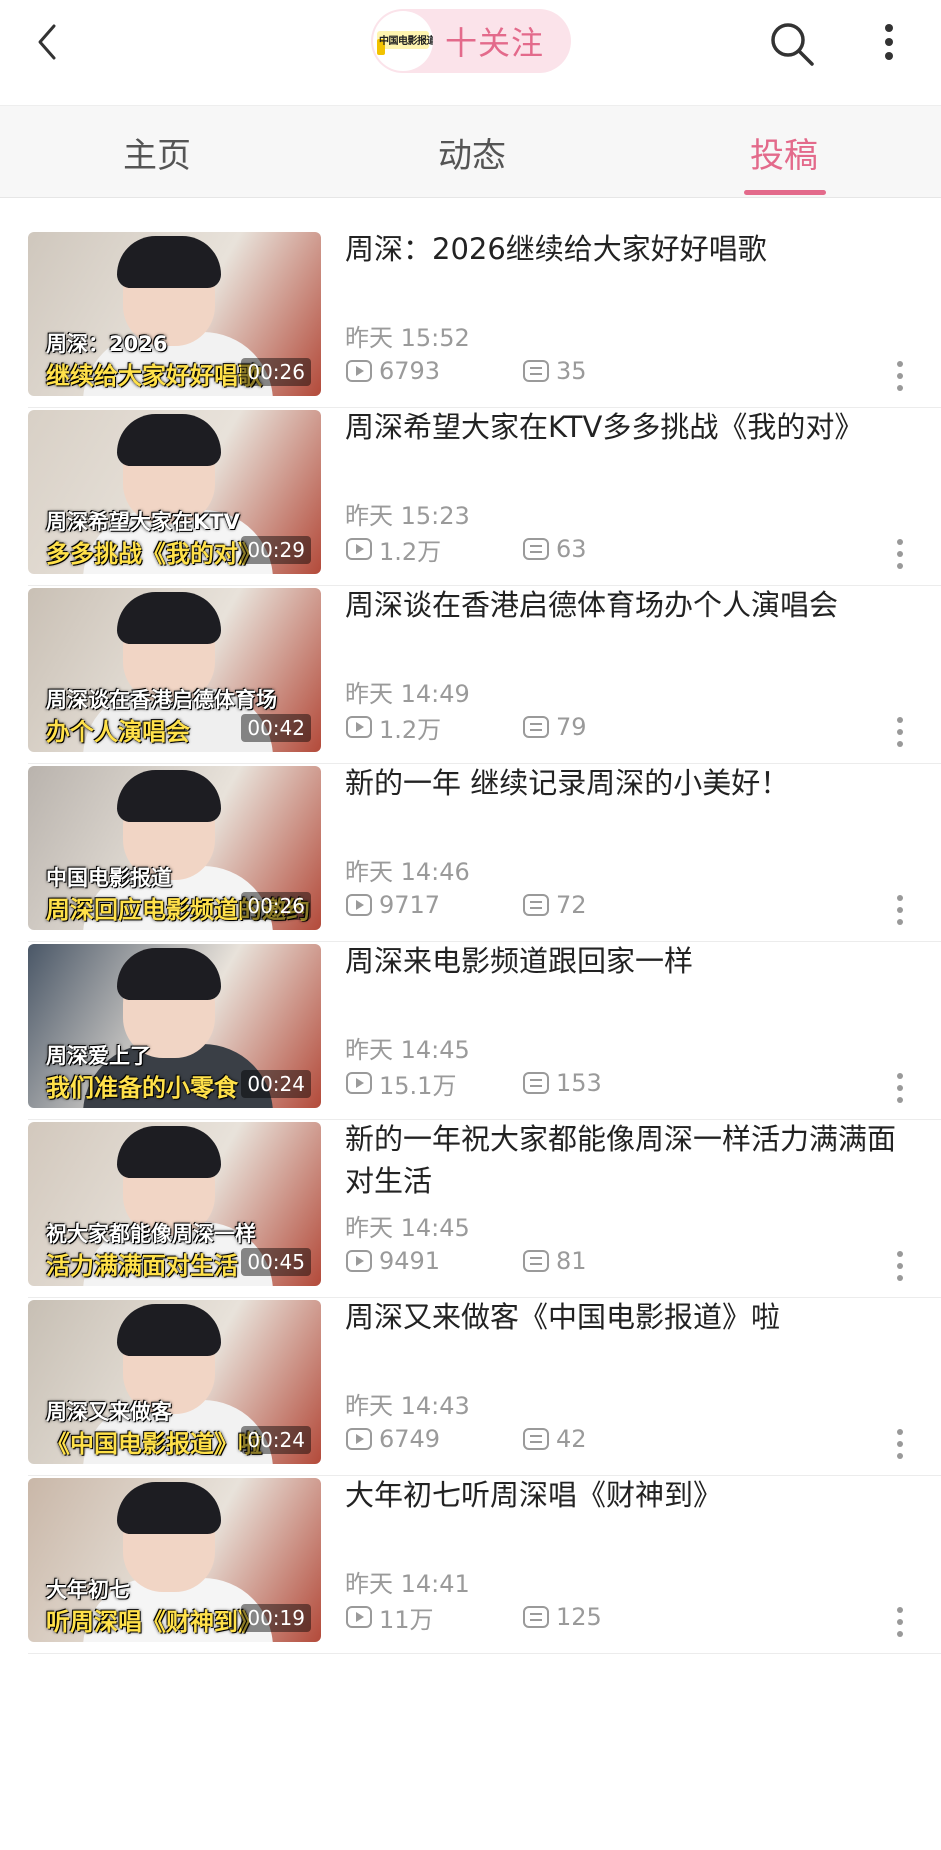  What do you see at coordinates (407, 694) in the screenshot?
I see `video-time: 昨天 14:49` at bounding box center [407, 694].